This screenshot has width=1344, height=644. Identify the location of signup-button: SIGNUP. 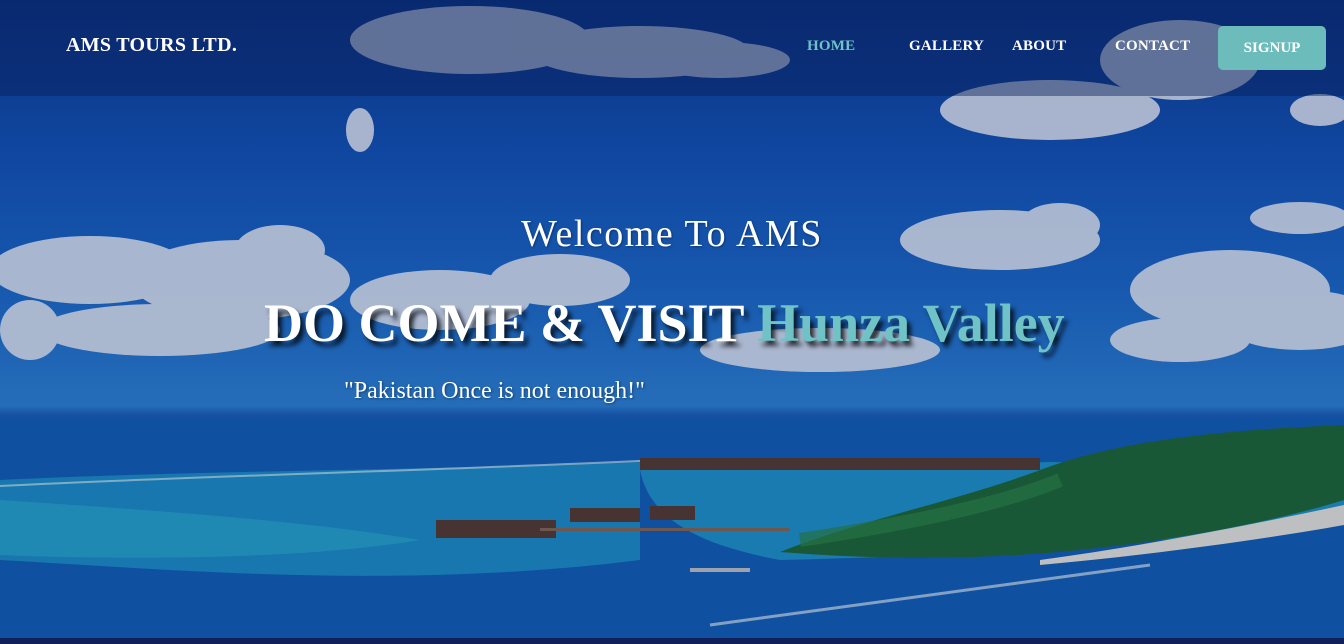
(1272, 48).